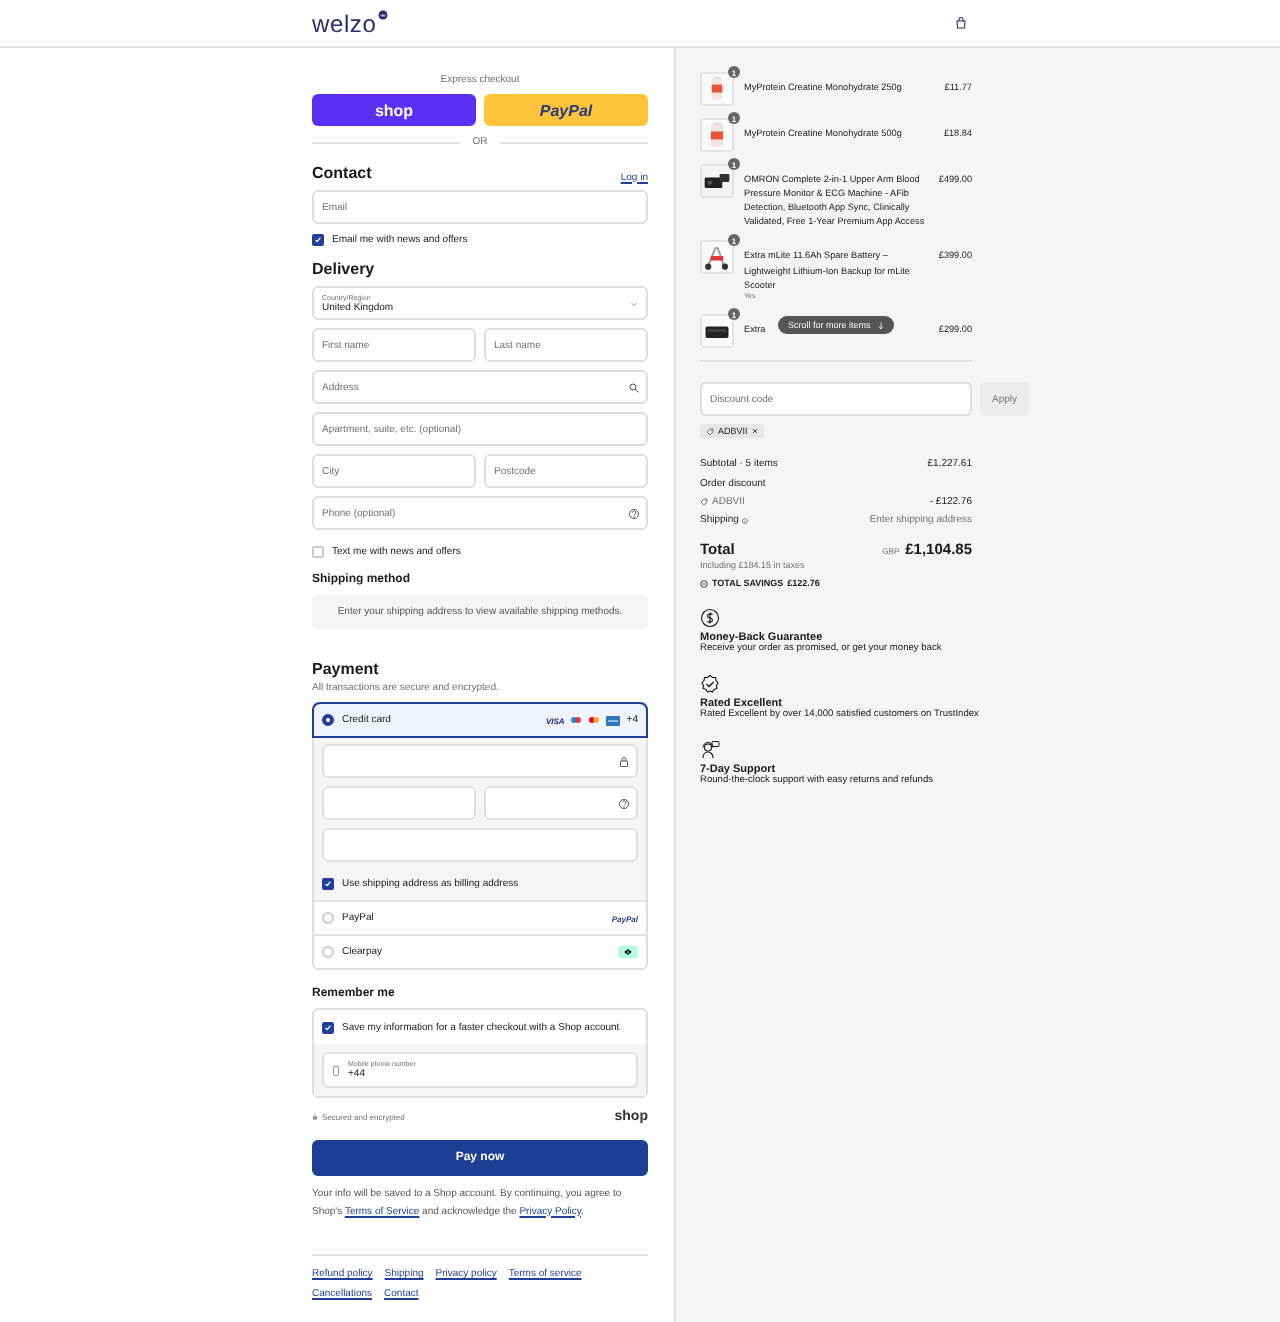 The image size is (1280, 1322). I want to click on search-icon, so click(634, 387).